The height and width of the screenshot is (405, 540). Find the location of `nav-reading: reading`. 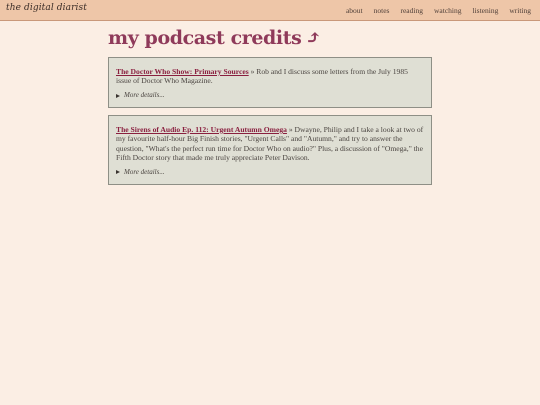

nav-reading: reading is located at coordinates (411, 10).